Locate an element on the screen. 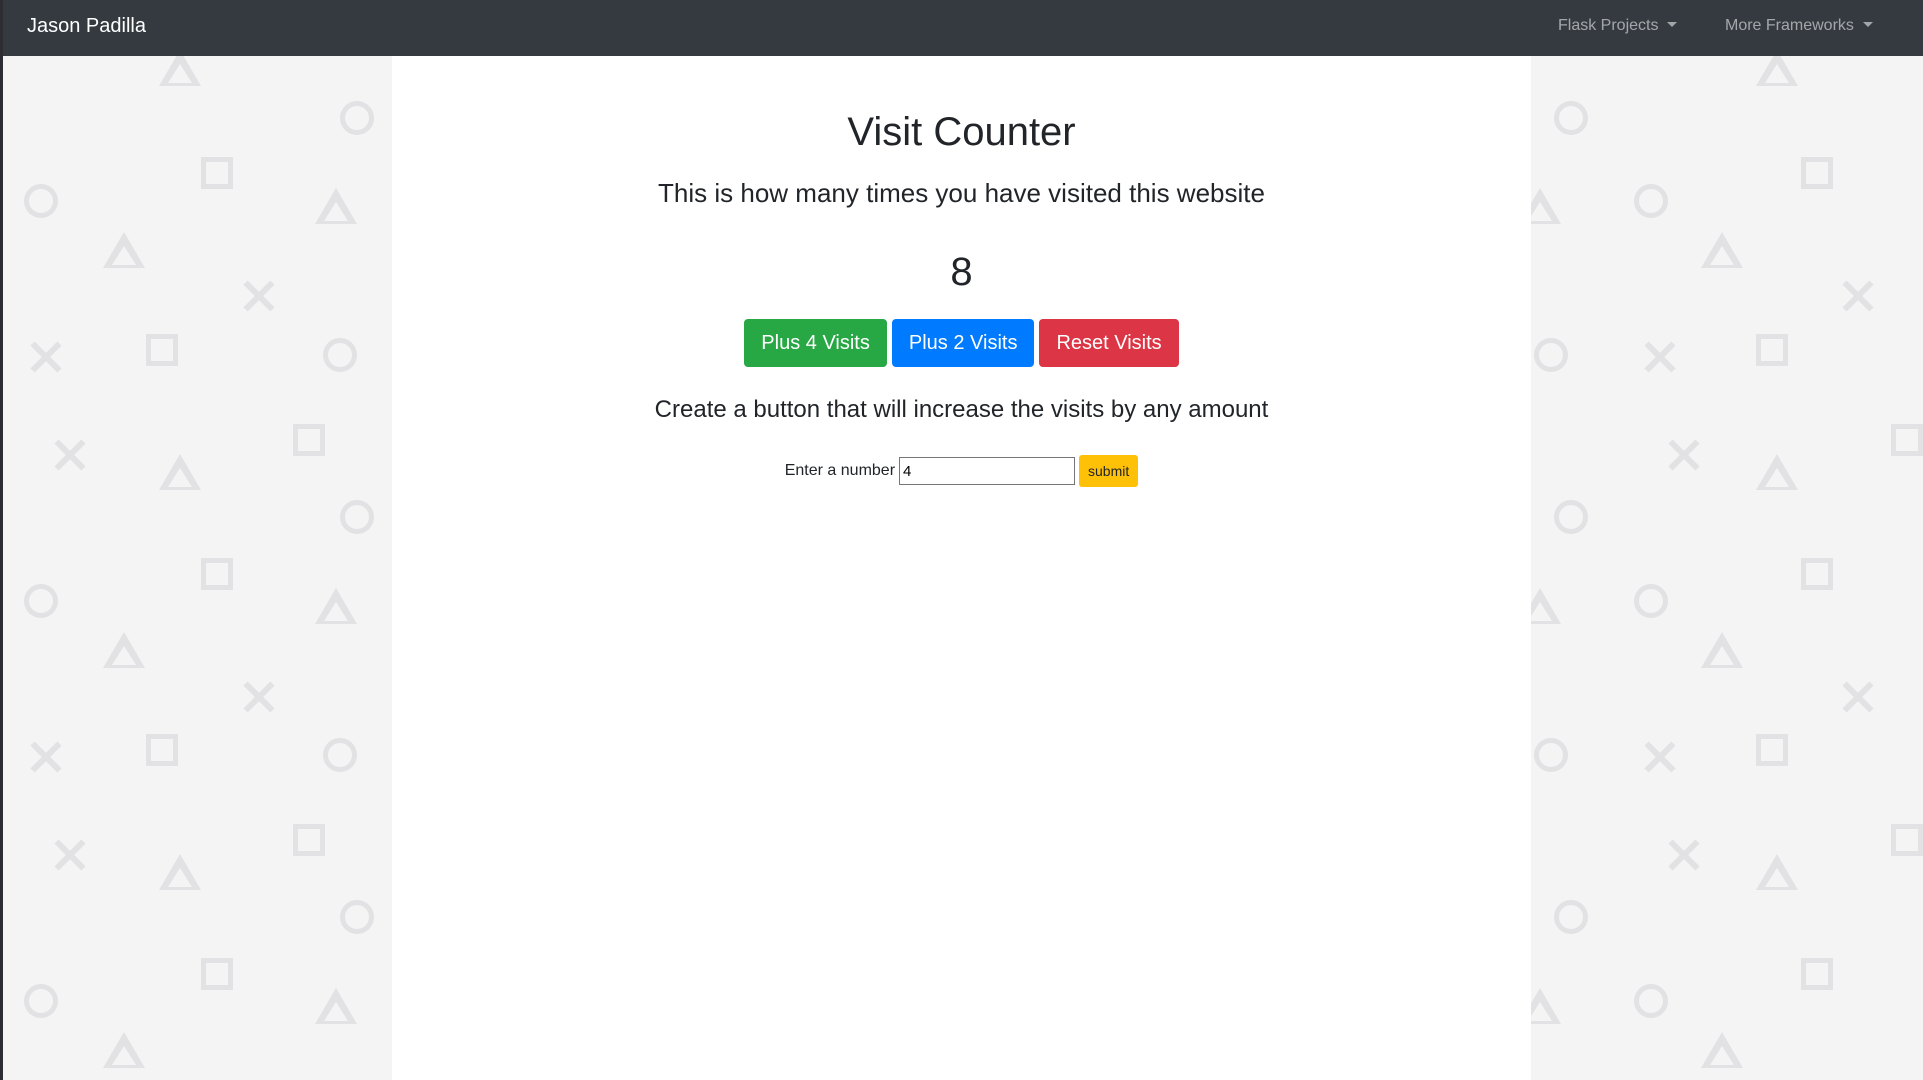 This screenshot has width=1923, height=1080. visit-count: 8 is located at coordinates (961, 272).